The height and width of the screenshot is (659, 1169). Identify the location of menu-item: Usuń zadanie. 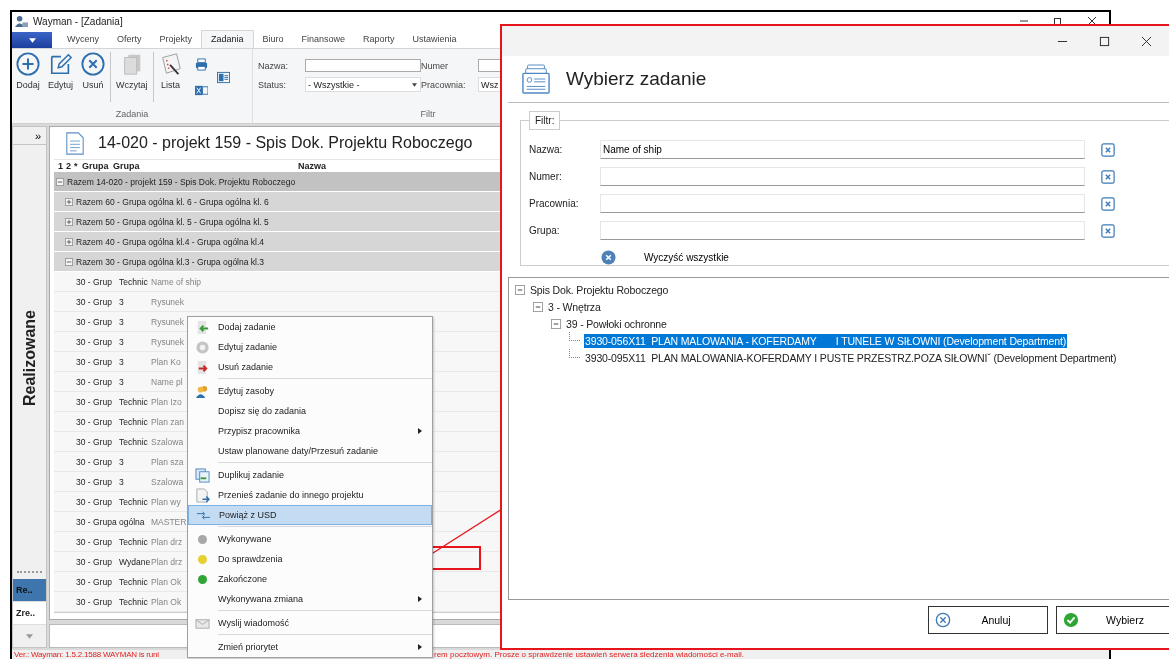
(310, 367).